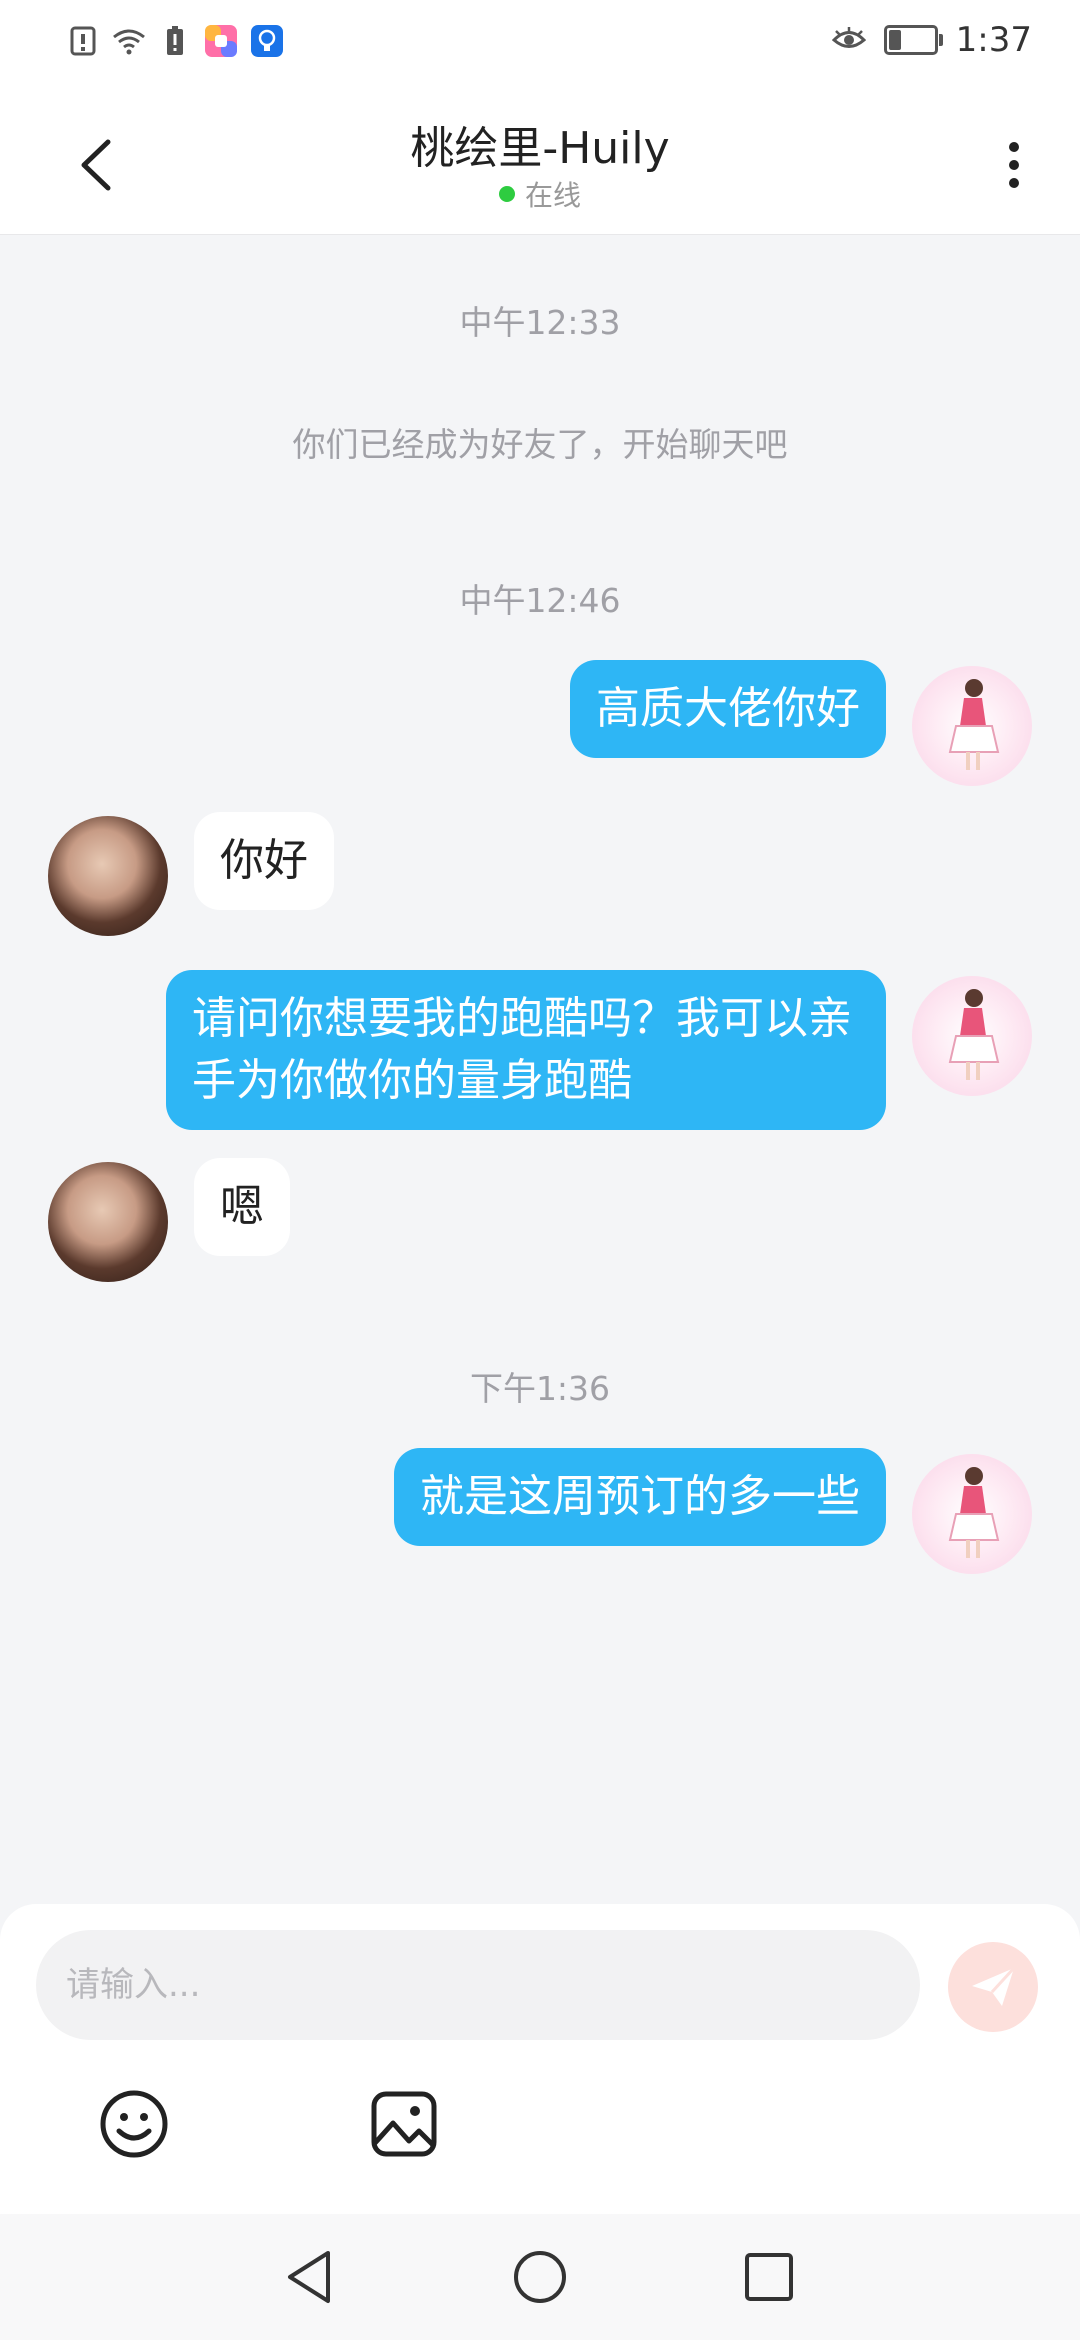  I want to click on status-icons-left, so click(175, 41).